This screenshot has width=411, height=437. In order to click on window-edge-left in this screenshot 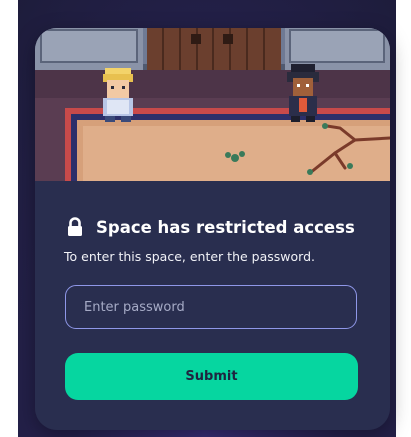, I will do `click(9, 218)`.